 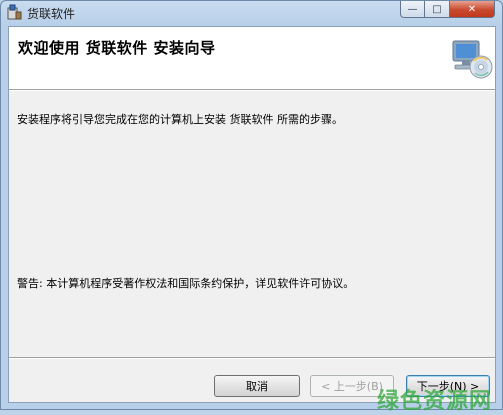 What do you see at coordinates (257, 386) in the screenshot?
I see `cancel-button: 取消` at bounding box center [257, 386].